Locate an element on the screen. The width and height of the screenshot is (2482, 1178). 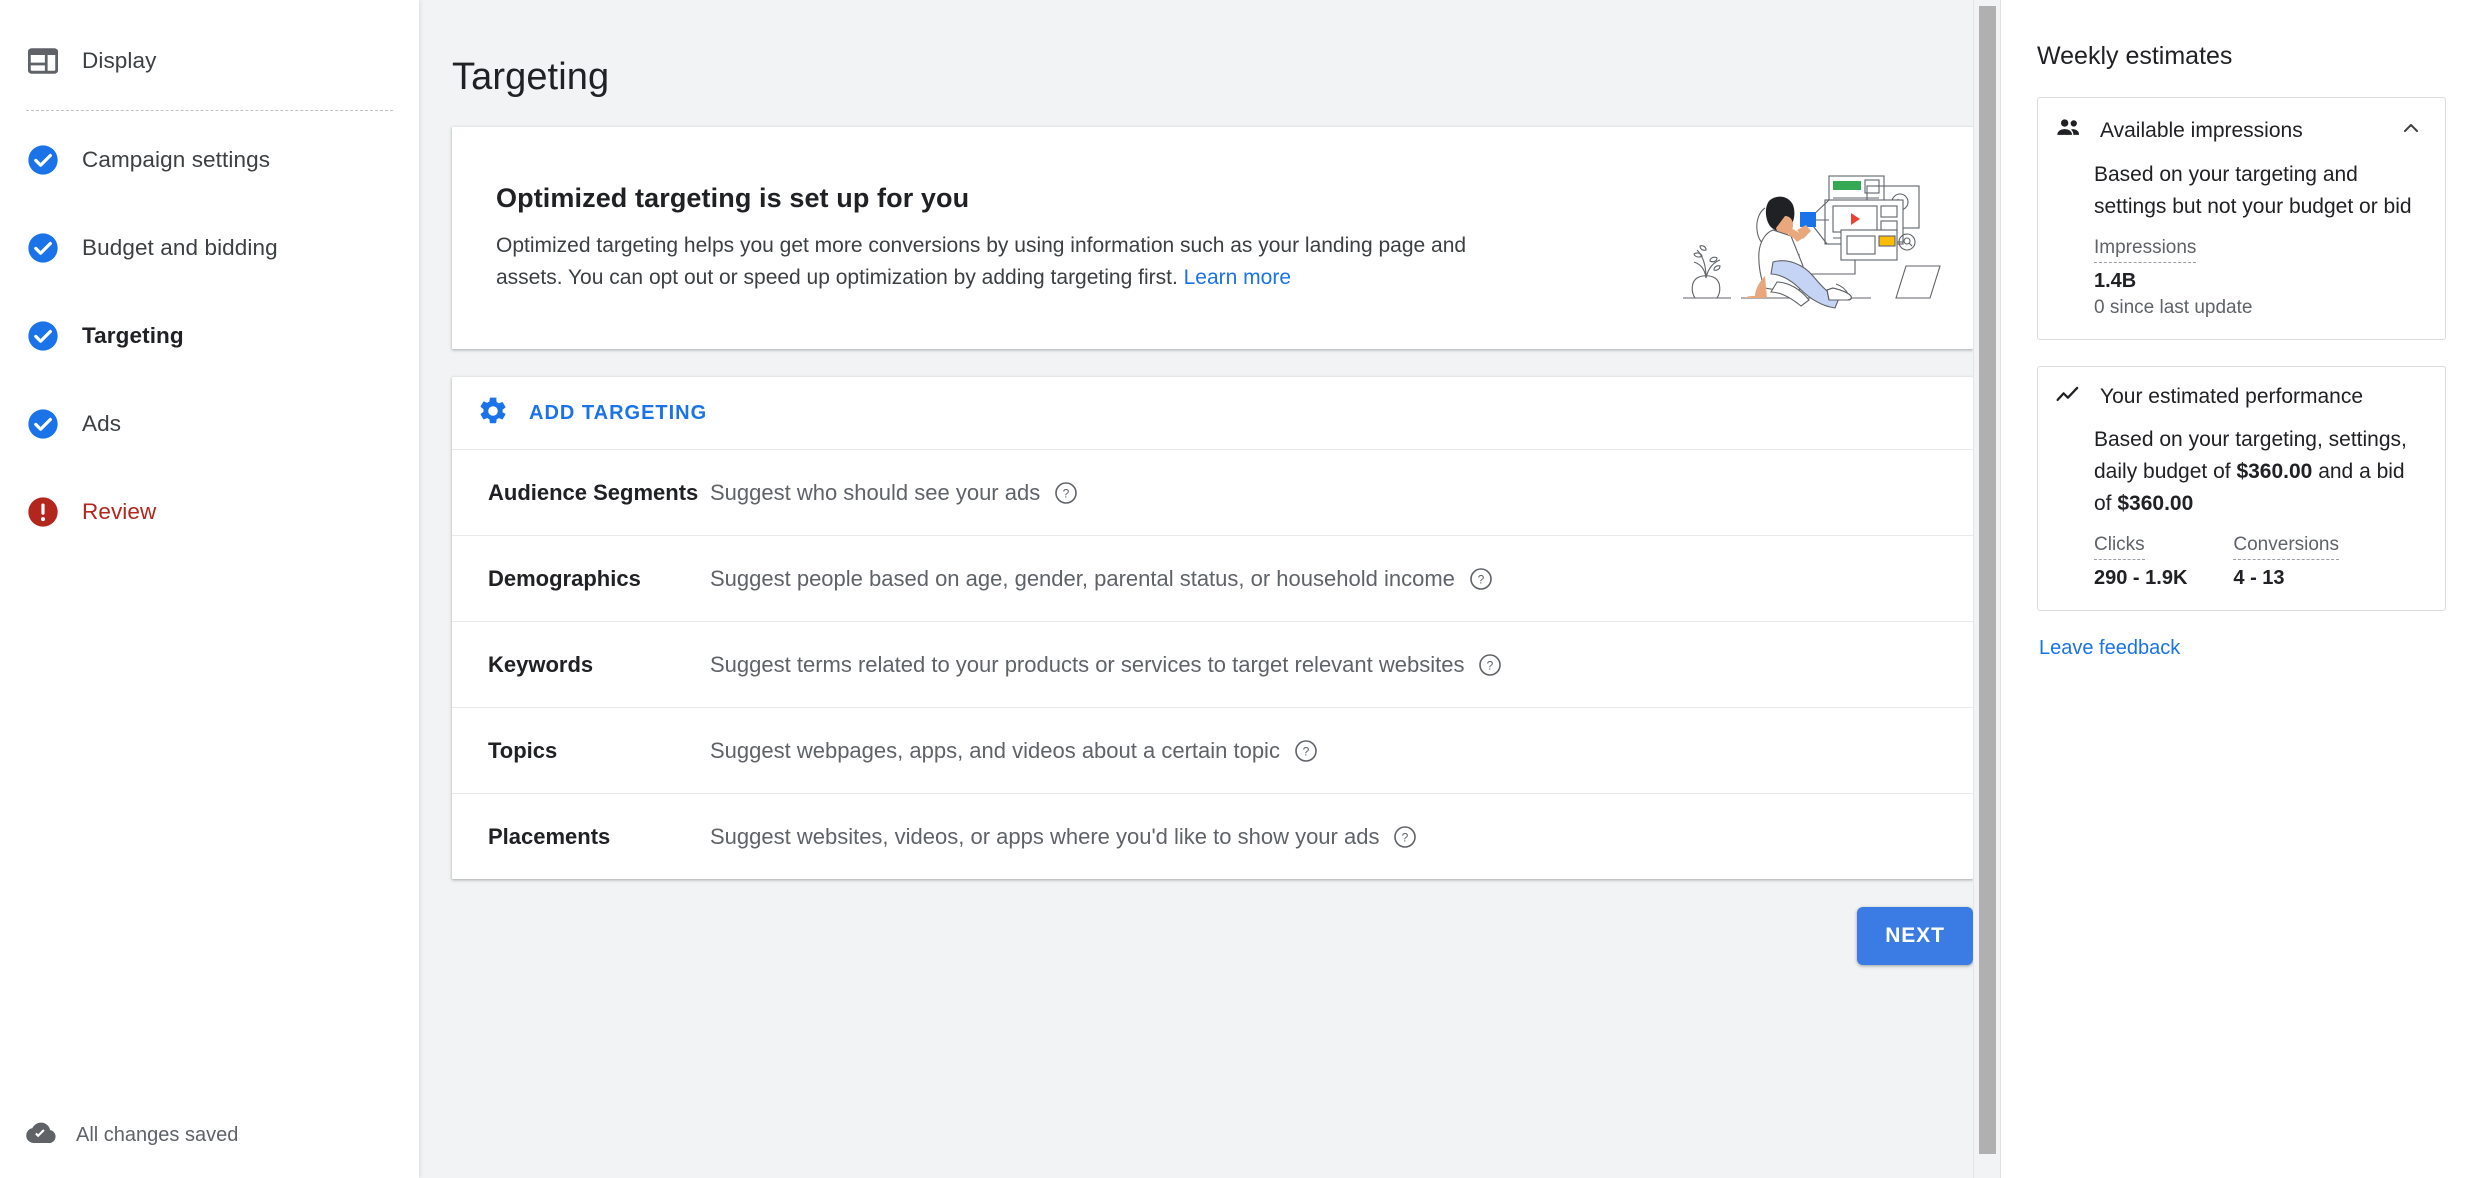
sidebar-item-ads-label: Ads is located at coordinates (102, 423).